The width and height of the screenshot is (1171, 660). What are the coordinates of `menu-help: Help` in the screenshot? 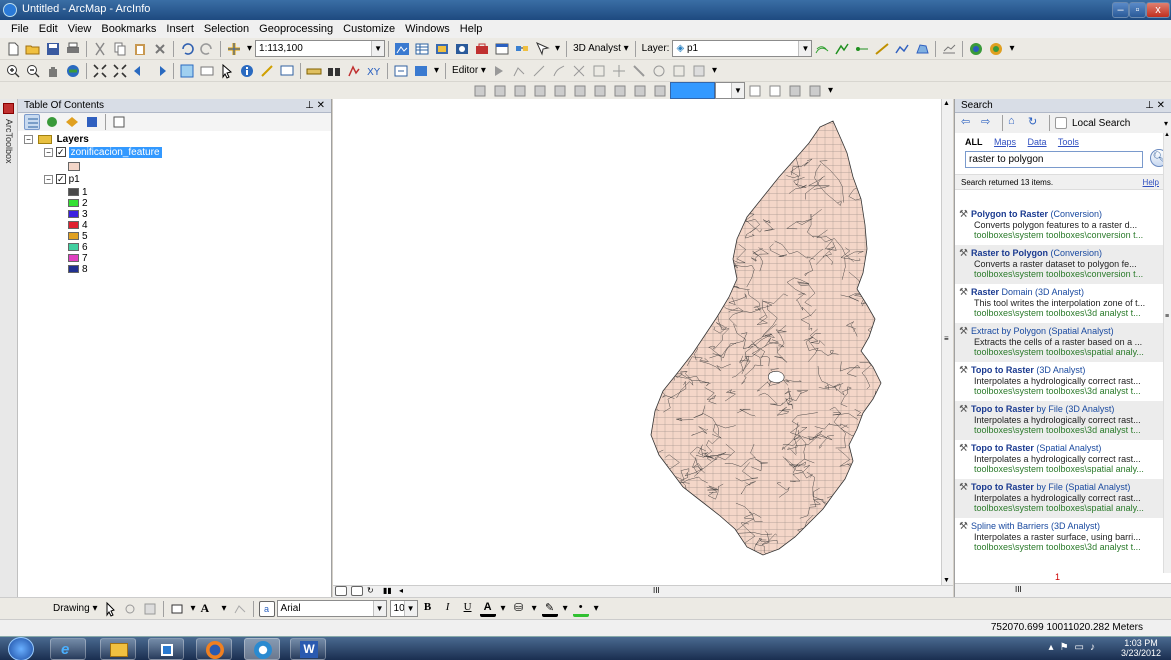 It's located at (471, 29).